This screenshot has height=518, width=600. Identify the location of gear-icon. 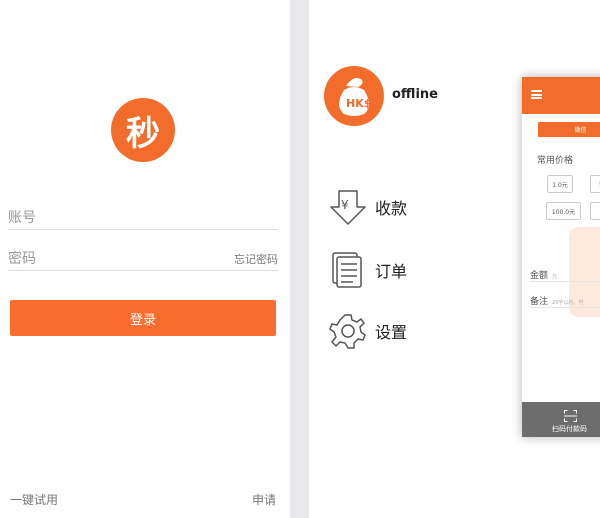
(348, 331).